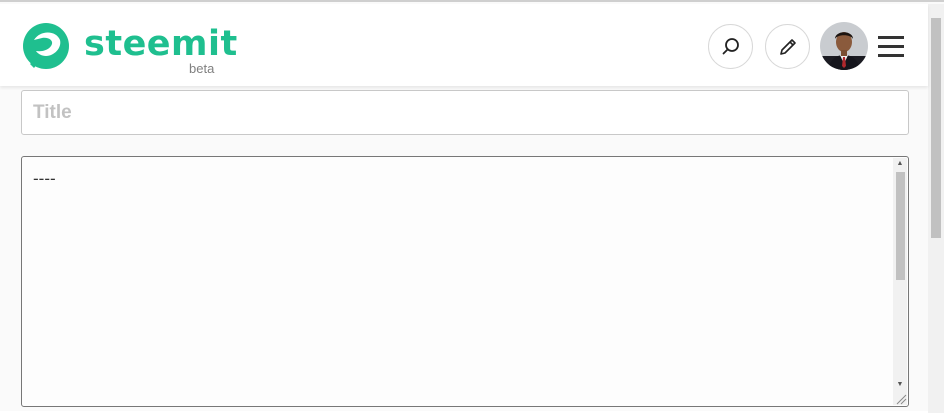  I want to click on user-avatar, so click(844, 46).